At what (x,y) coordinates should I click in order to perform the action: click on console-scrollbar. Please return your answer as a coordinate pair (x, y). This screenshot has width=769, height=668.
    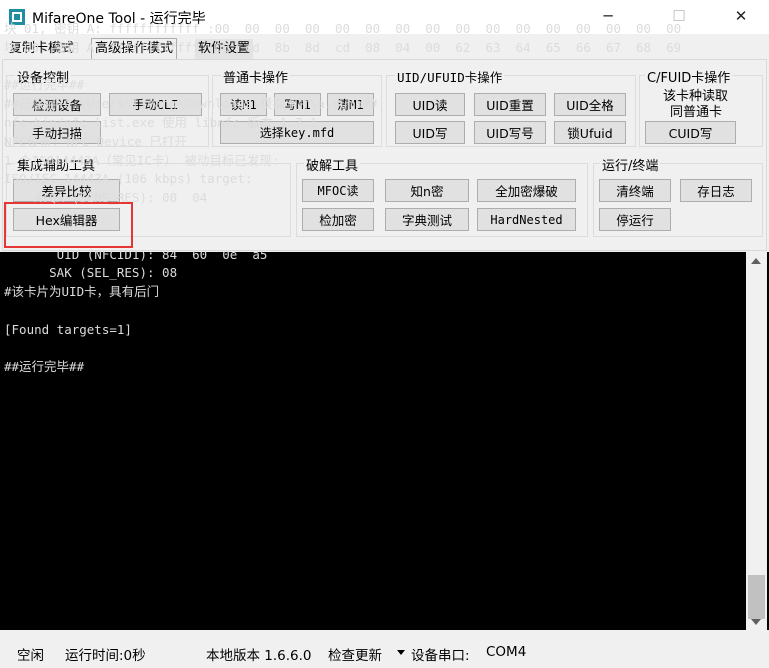
    Looking at the image, I should click on (756, 441).